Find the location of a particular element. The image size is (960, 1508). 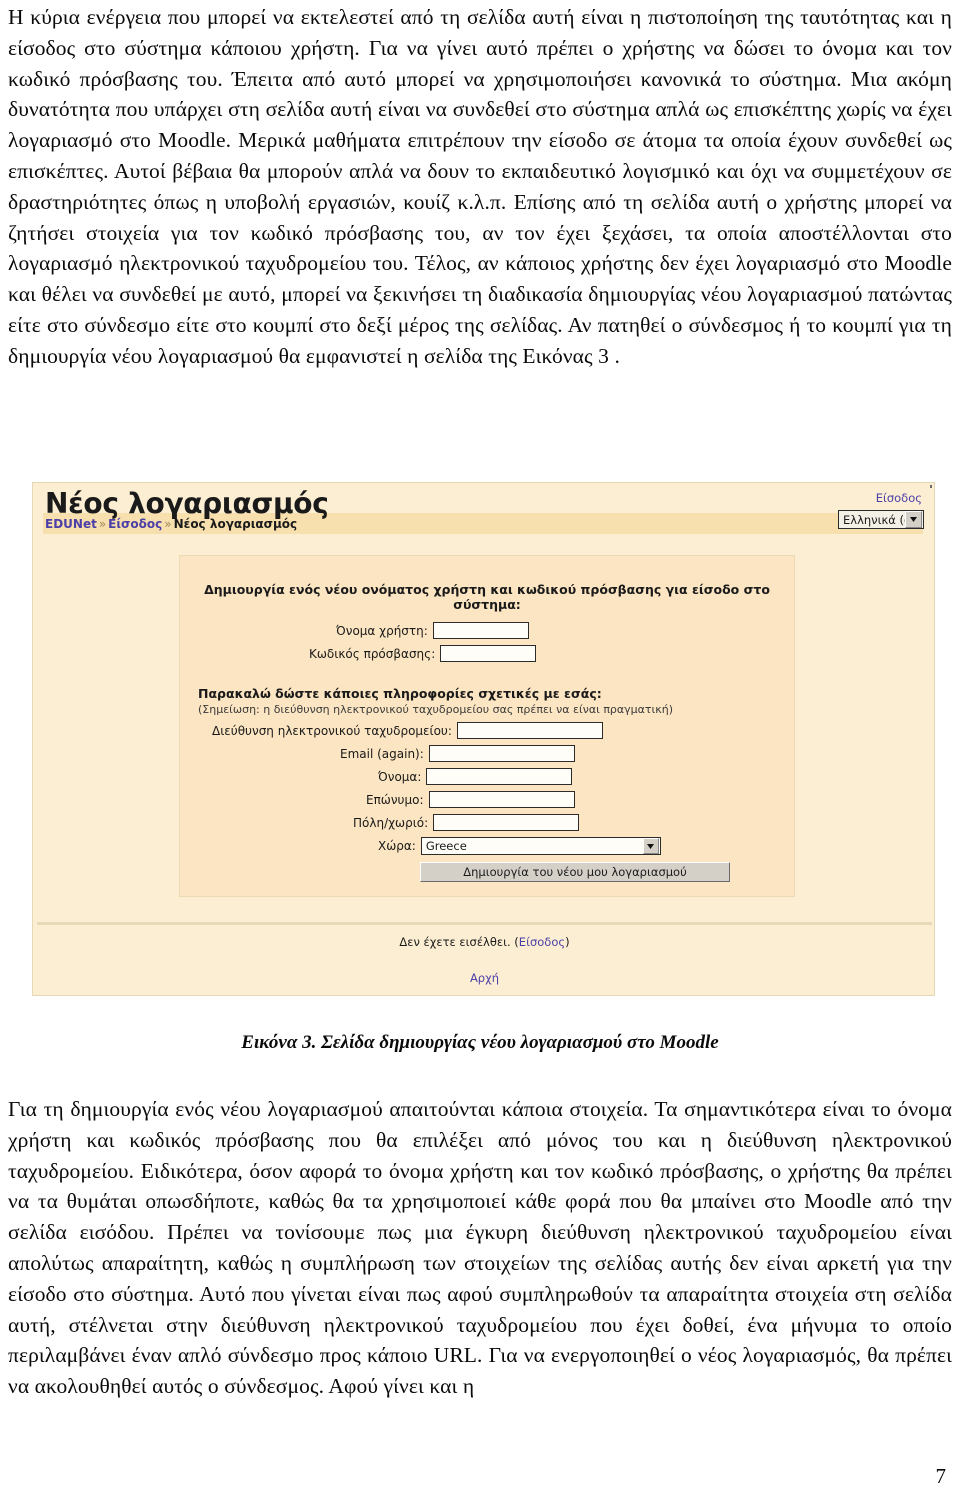

footer-login-link: Είσοδος is located at coordinates (542, 942).